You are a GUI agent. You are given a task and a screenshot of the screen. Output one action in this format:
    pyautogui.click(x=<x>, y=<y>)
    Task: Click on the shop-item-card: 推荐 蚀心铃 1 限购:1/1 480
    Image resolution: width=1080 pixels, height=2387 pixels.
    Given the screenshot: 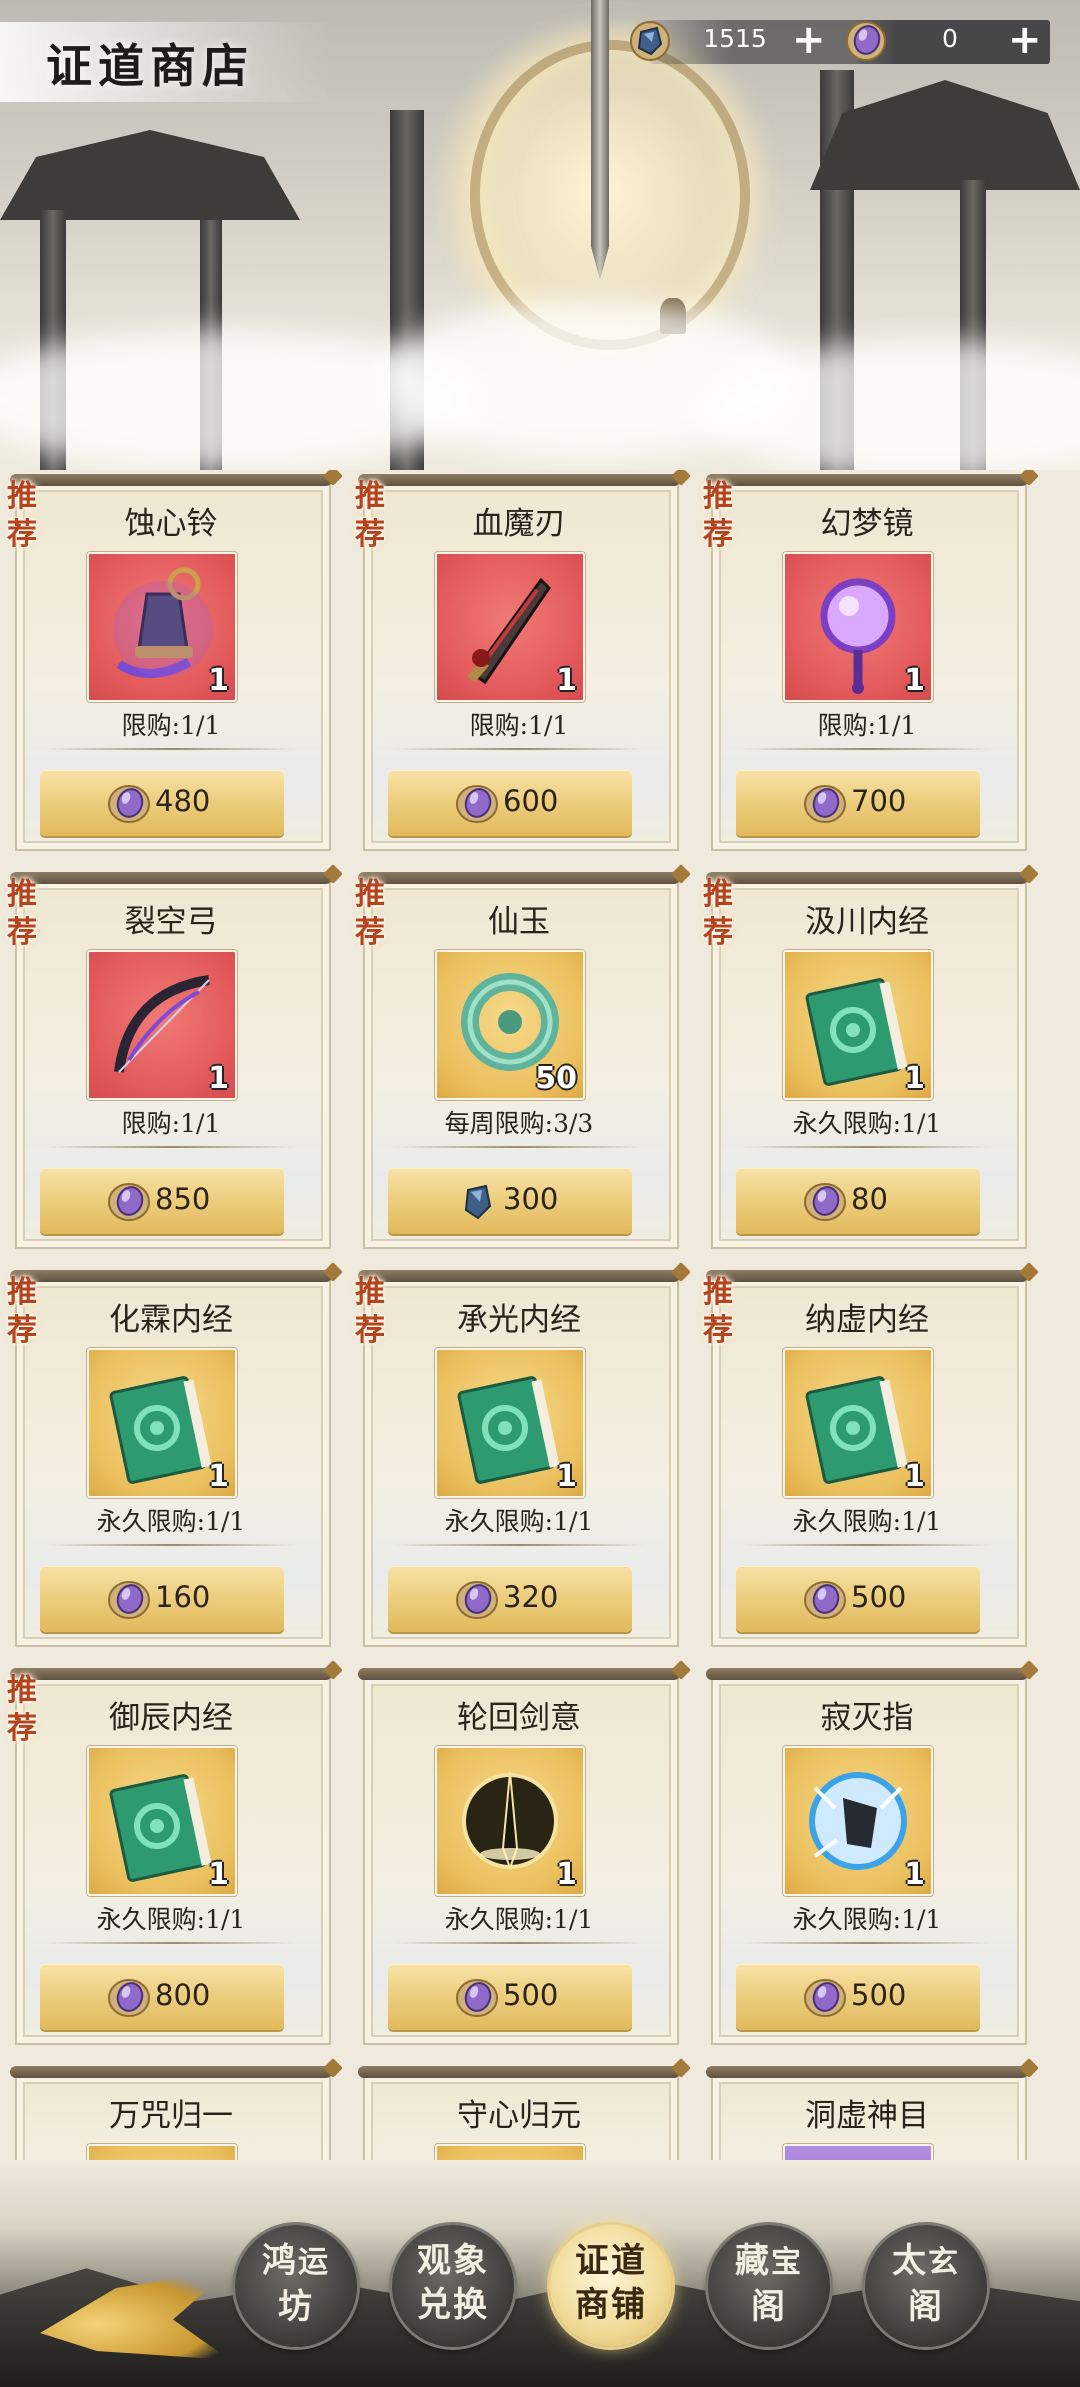 What is the action you would take?
    pyautogui.click(x=170, y=660)
    